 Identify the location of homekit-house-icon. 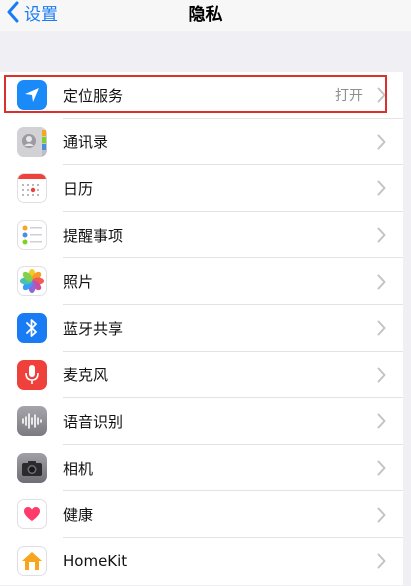
(32, 560).